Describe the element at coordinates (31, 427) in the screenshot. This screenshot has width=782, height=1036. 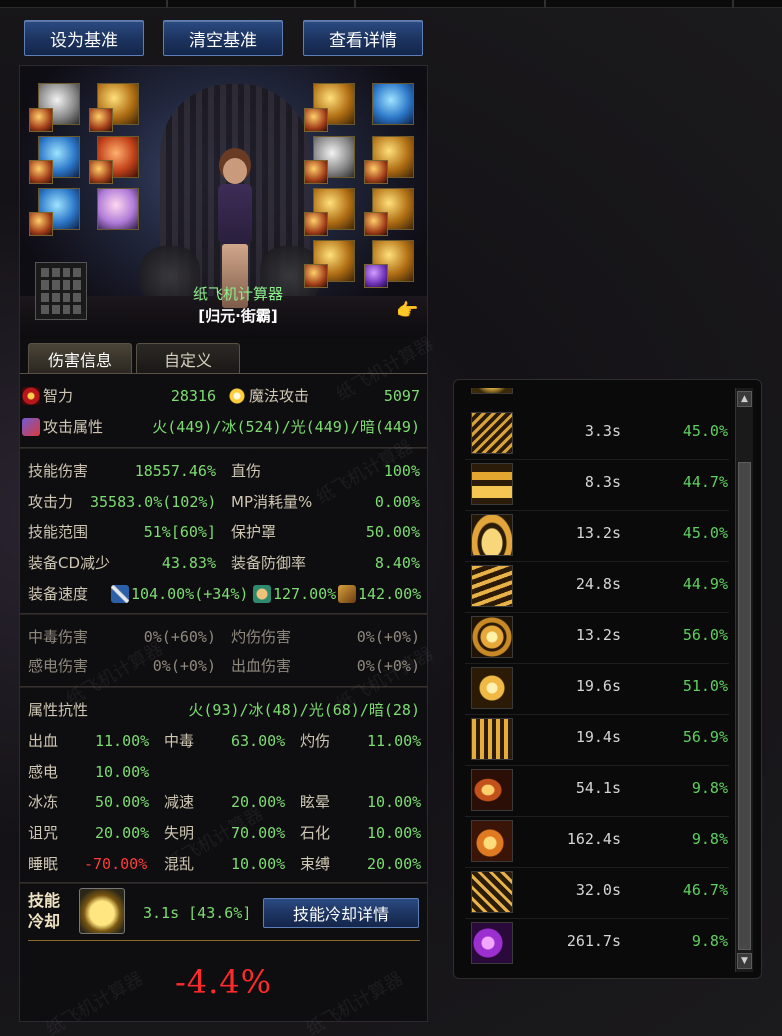
I see `attack-element-icon` at that location.